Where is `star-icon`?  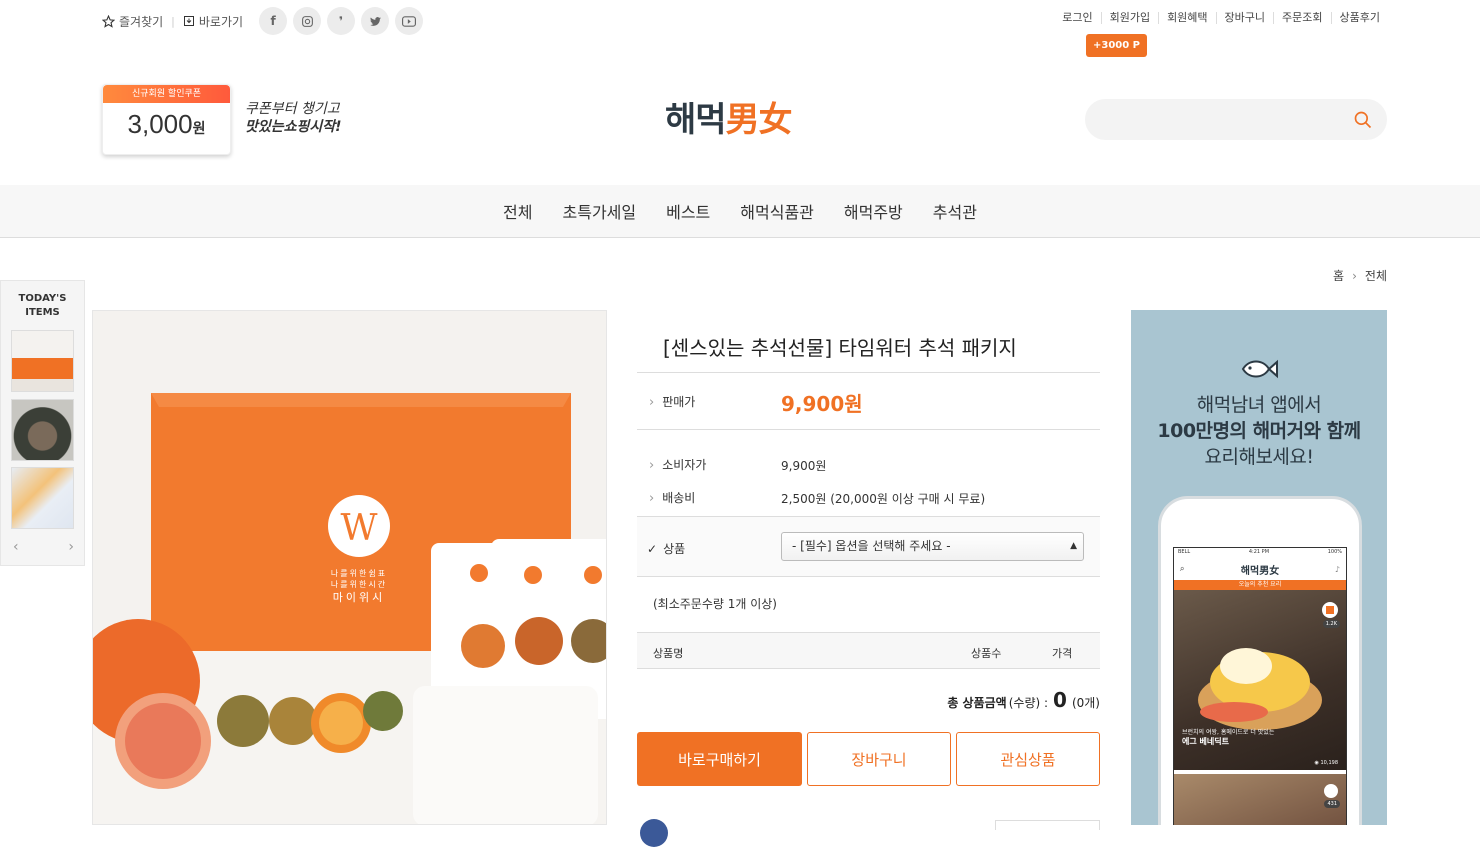
star-icon is located at coordinates (108, 21).